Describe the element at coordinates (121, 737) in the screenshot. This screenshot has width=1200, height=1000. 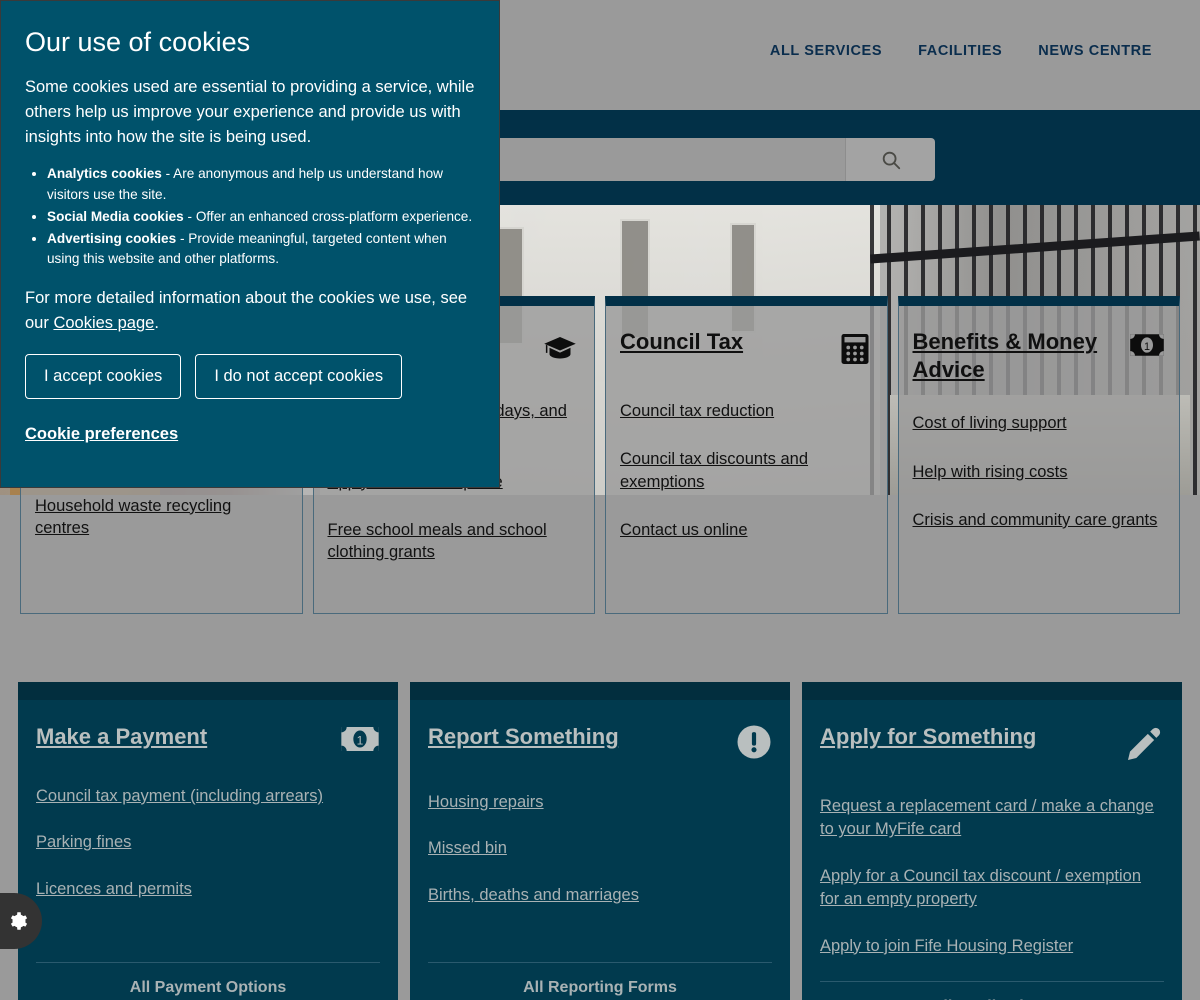
I see `card-title: Make a Payment` at that location.